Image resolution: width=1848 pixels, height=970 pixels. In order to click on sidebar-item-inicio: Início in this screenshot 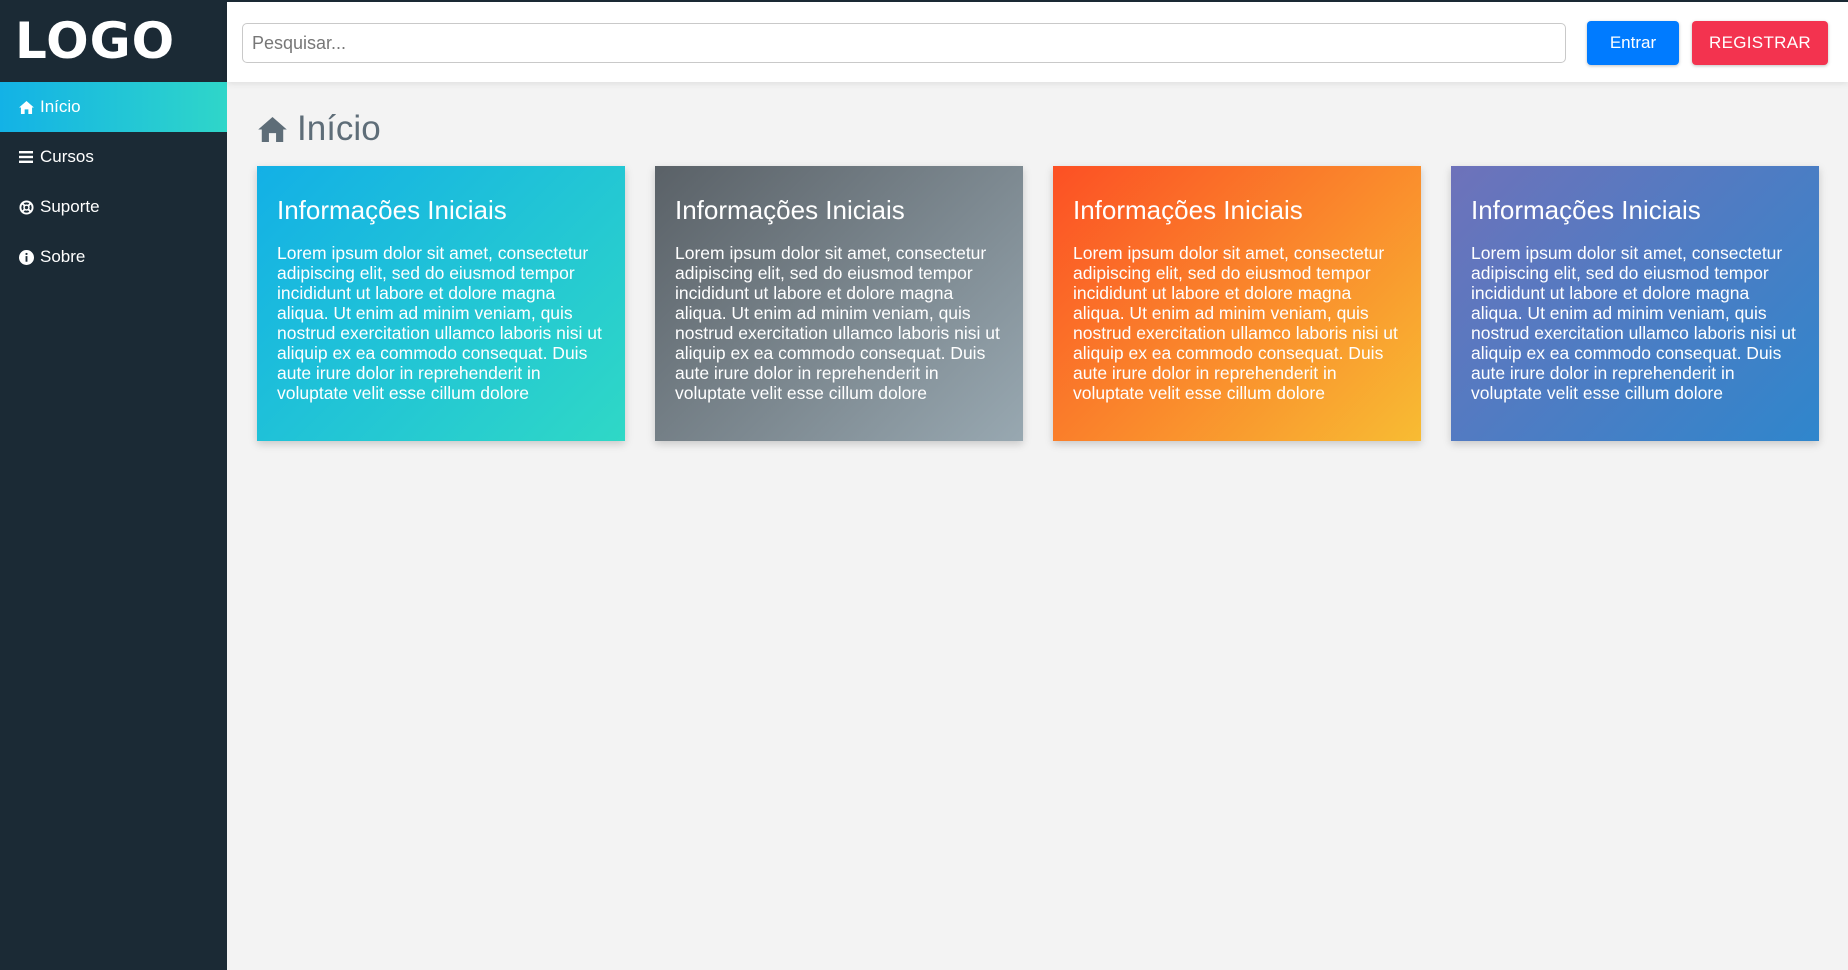, I will do `click(113, 107)`.